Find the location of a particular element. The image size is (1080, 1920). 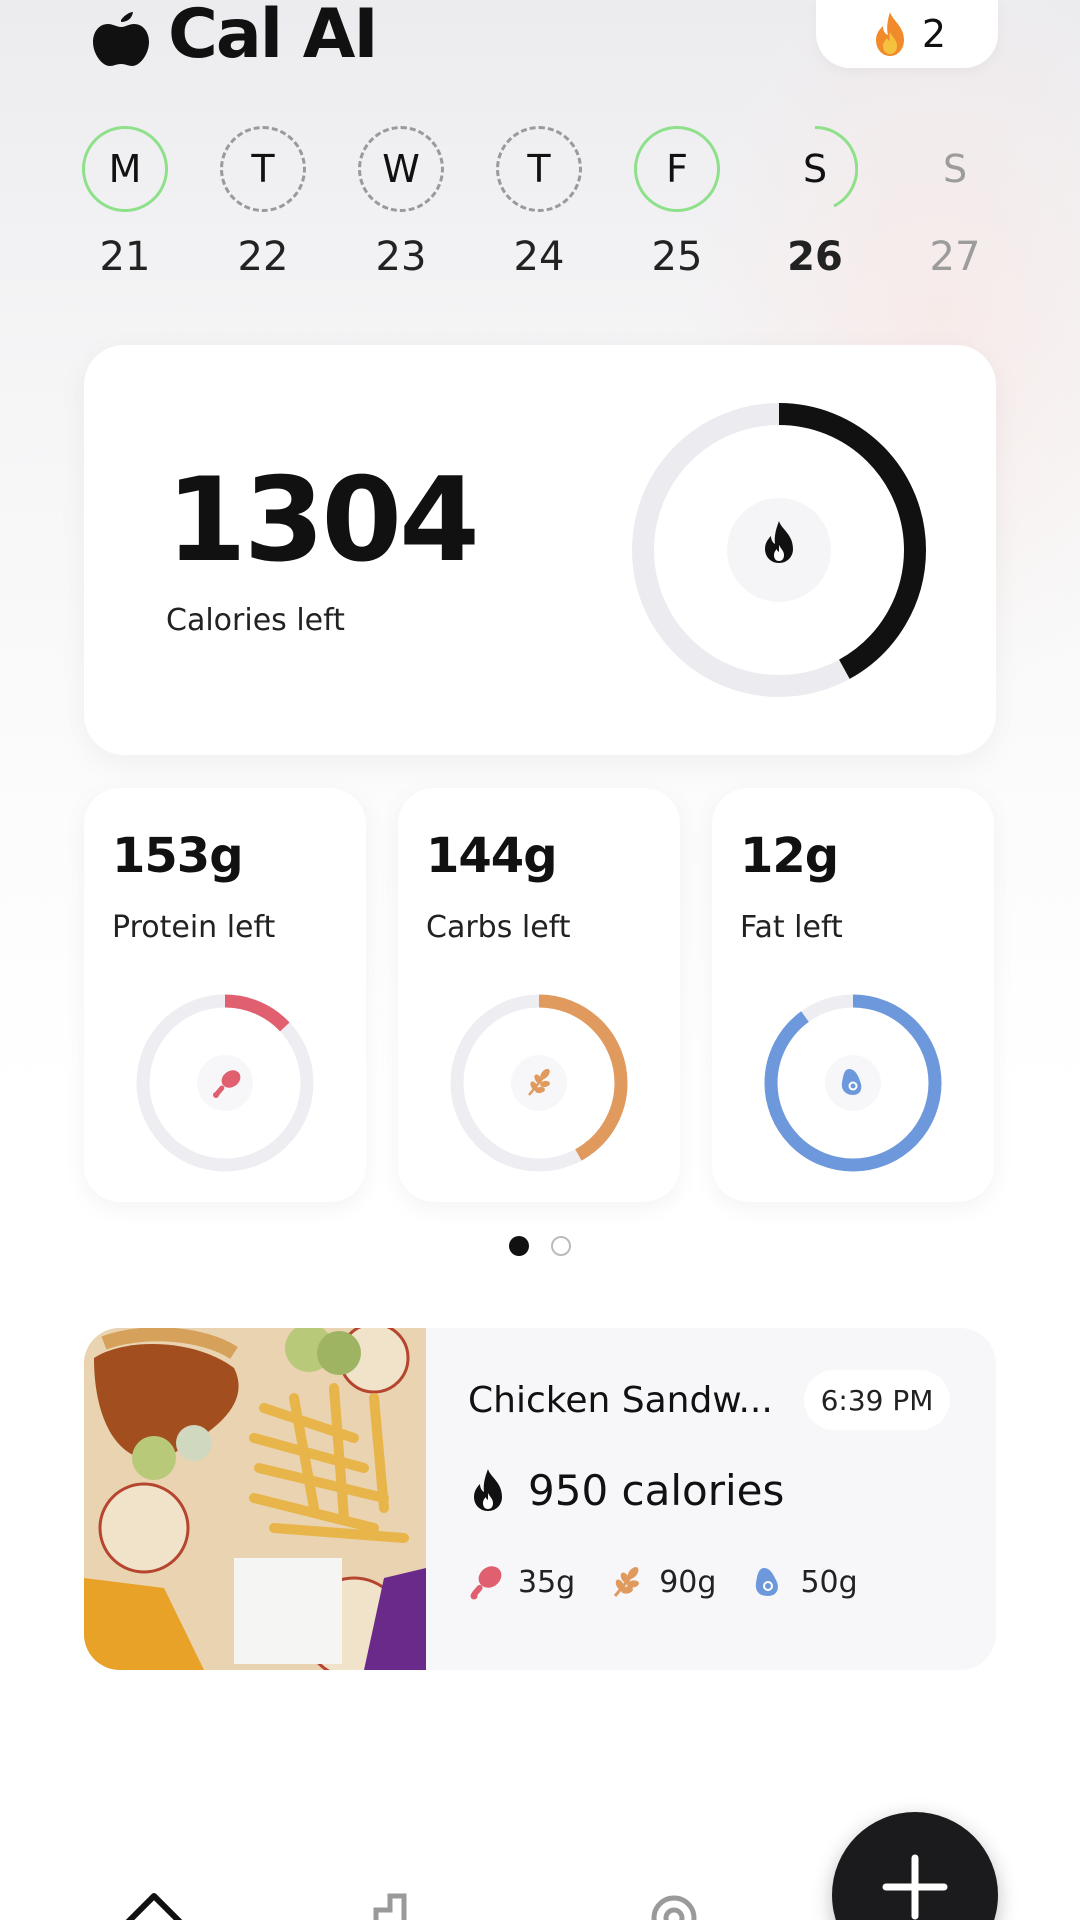

macro-card-carbs: 144g Carbs left is located at coordinates (539, 995).